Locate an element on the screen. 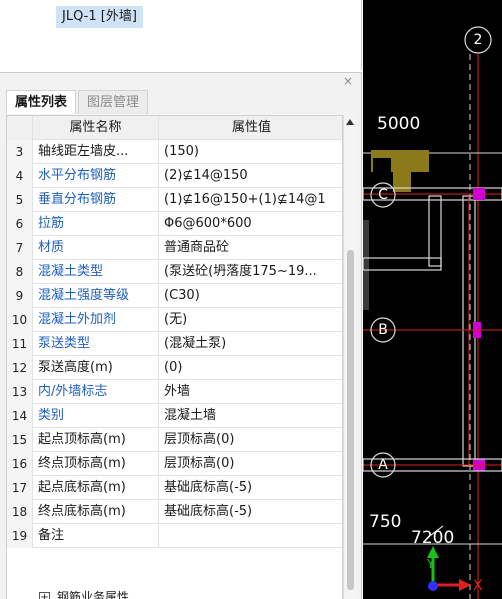 The image size is (502, 599). tab-layer-management: 图层管理 is located at coordinates (113, 102).